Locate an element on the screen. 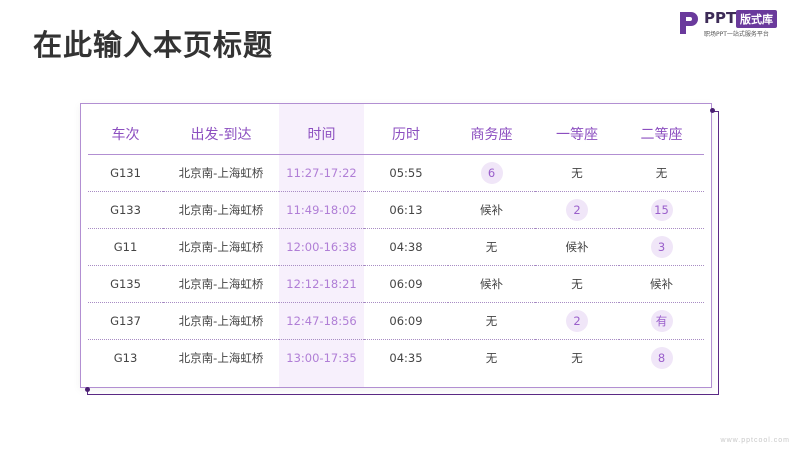 This screenshot has width=800, height=450. table-row: G135 北京南-上海虹桥 12:12-18:21 06:09 候补 无 候补 is located at coordinates (396, 284).